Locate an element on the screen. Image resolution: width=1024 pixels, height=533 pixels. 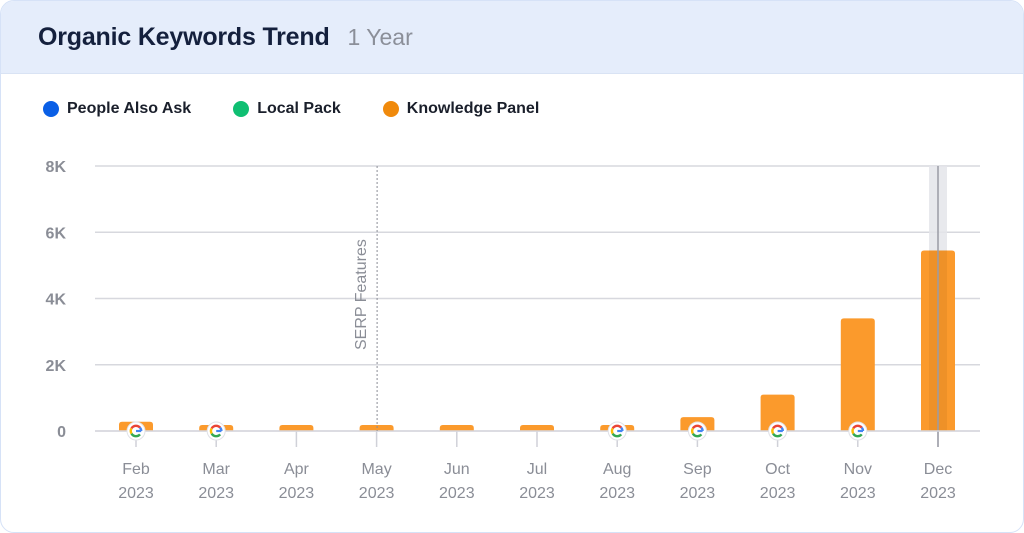
x-tick-label-month: Oct is located at coordinates (777, 469).